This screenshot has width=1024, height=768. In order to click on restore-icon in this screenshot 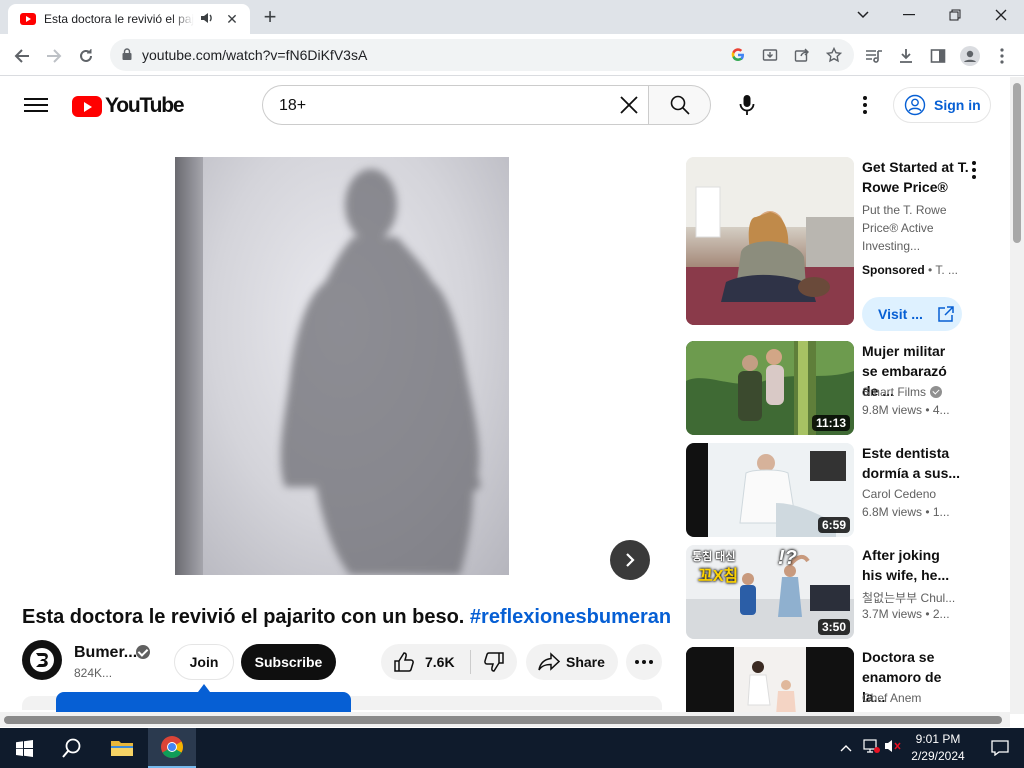, I will do `click(955, 15)`.